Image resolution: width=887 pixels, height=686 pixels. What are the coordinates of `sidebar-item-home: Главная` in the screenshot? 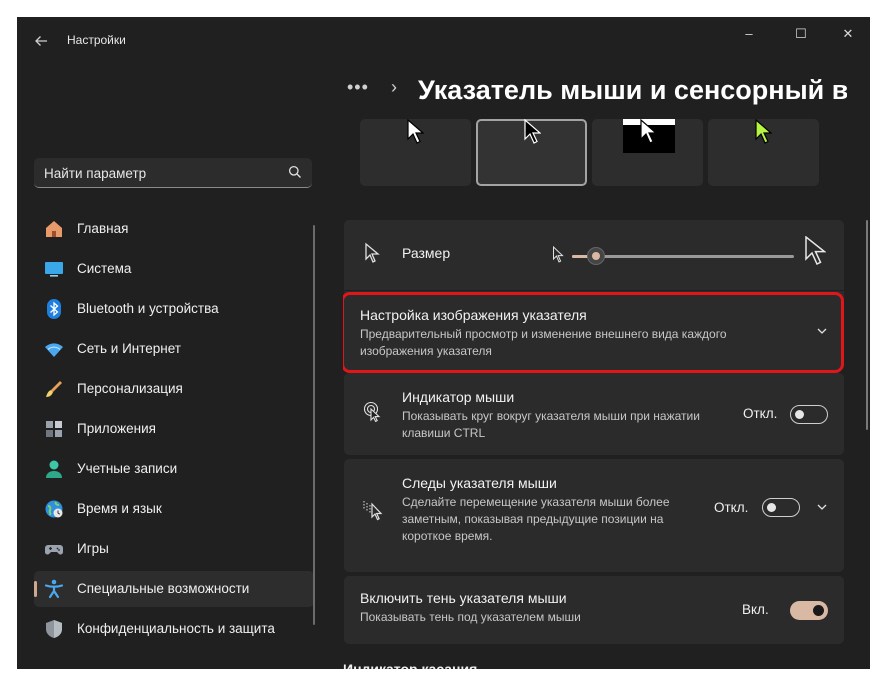 It's located at (174, 229).